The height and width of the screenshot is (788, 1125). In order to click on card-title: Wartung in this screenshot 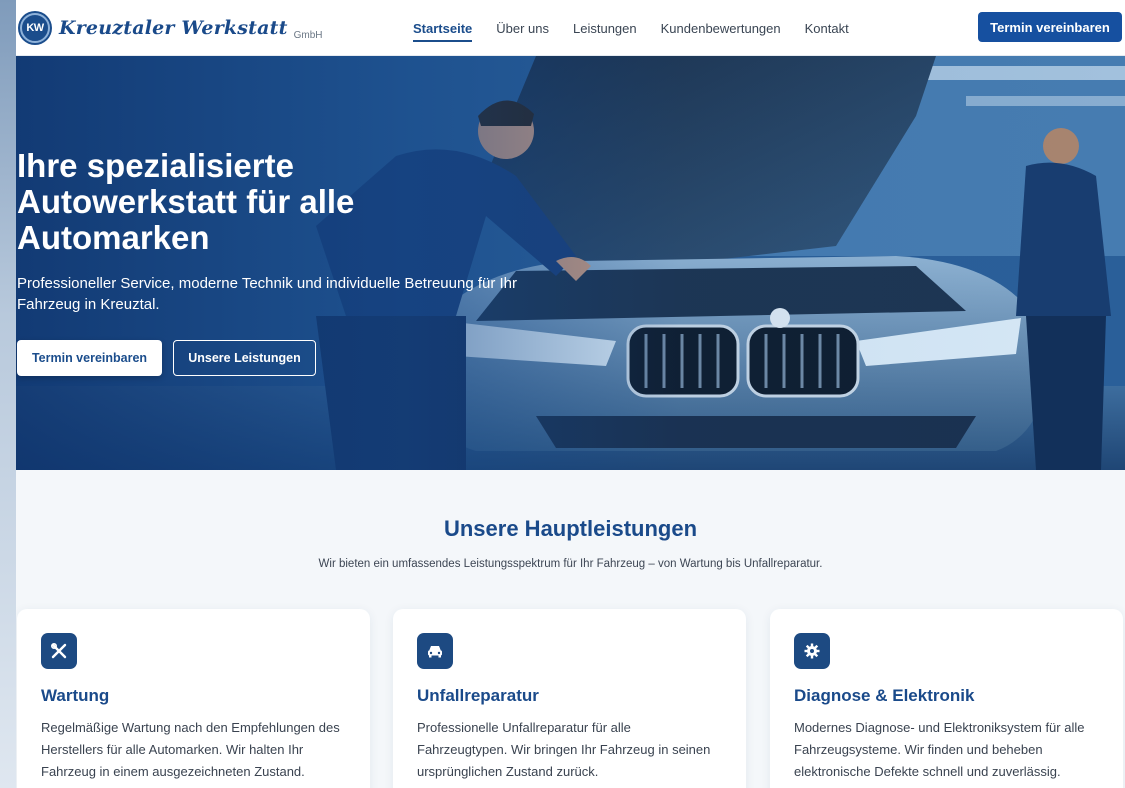, I will do `click(75, 695)`.